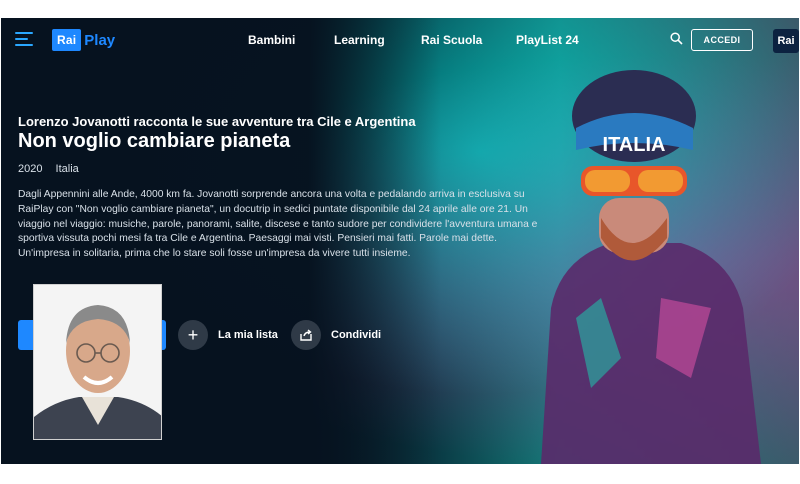 The width and height of the screenshot is (800, 484). Describe the element at coordinates (786, 41) in the screenshot. I see `rai-logo-badge: Rai` at that location.